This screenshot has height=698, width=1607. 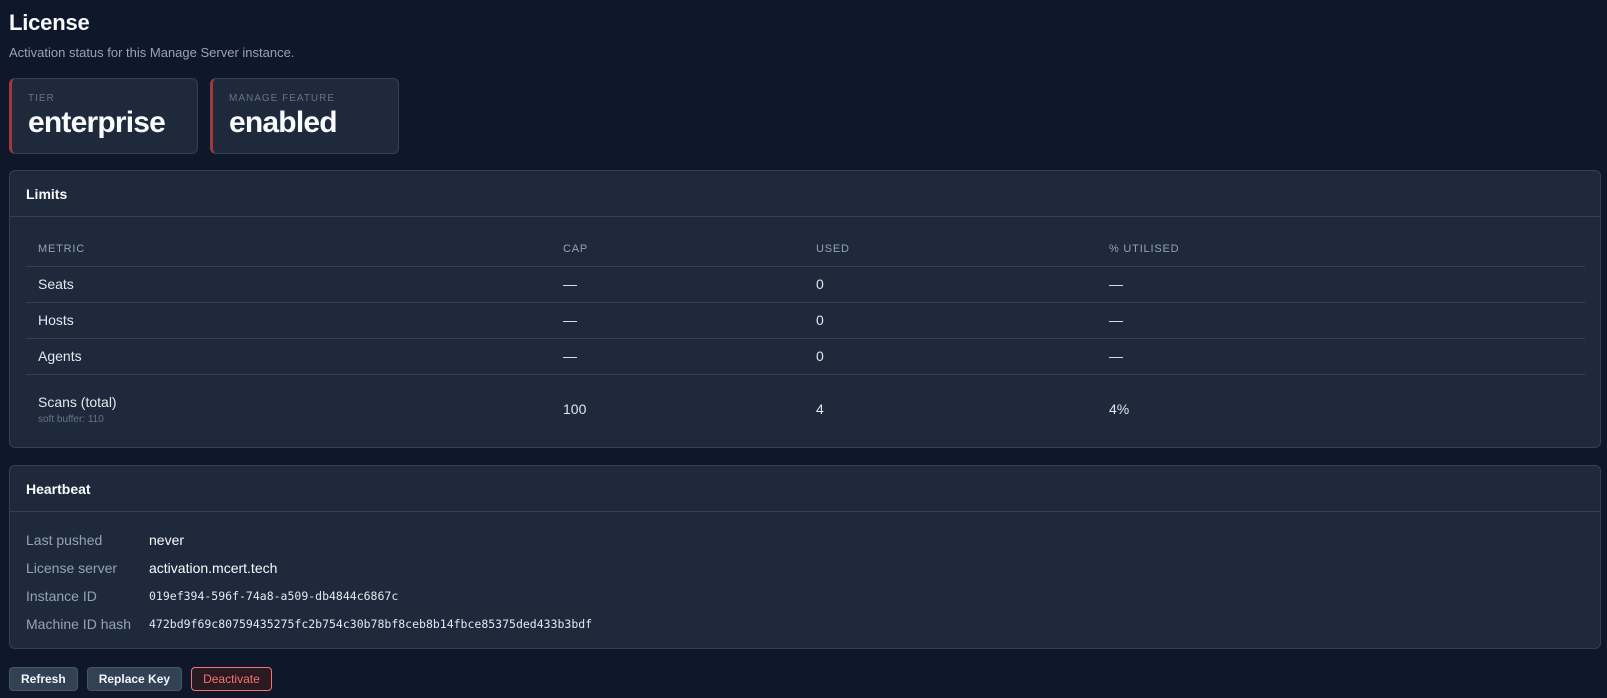 I want to click on metric-cell: Agents, so click(x=288, y=356).